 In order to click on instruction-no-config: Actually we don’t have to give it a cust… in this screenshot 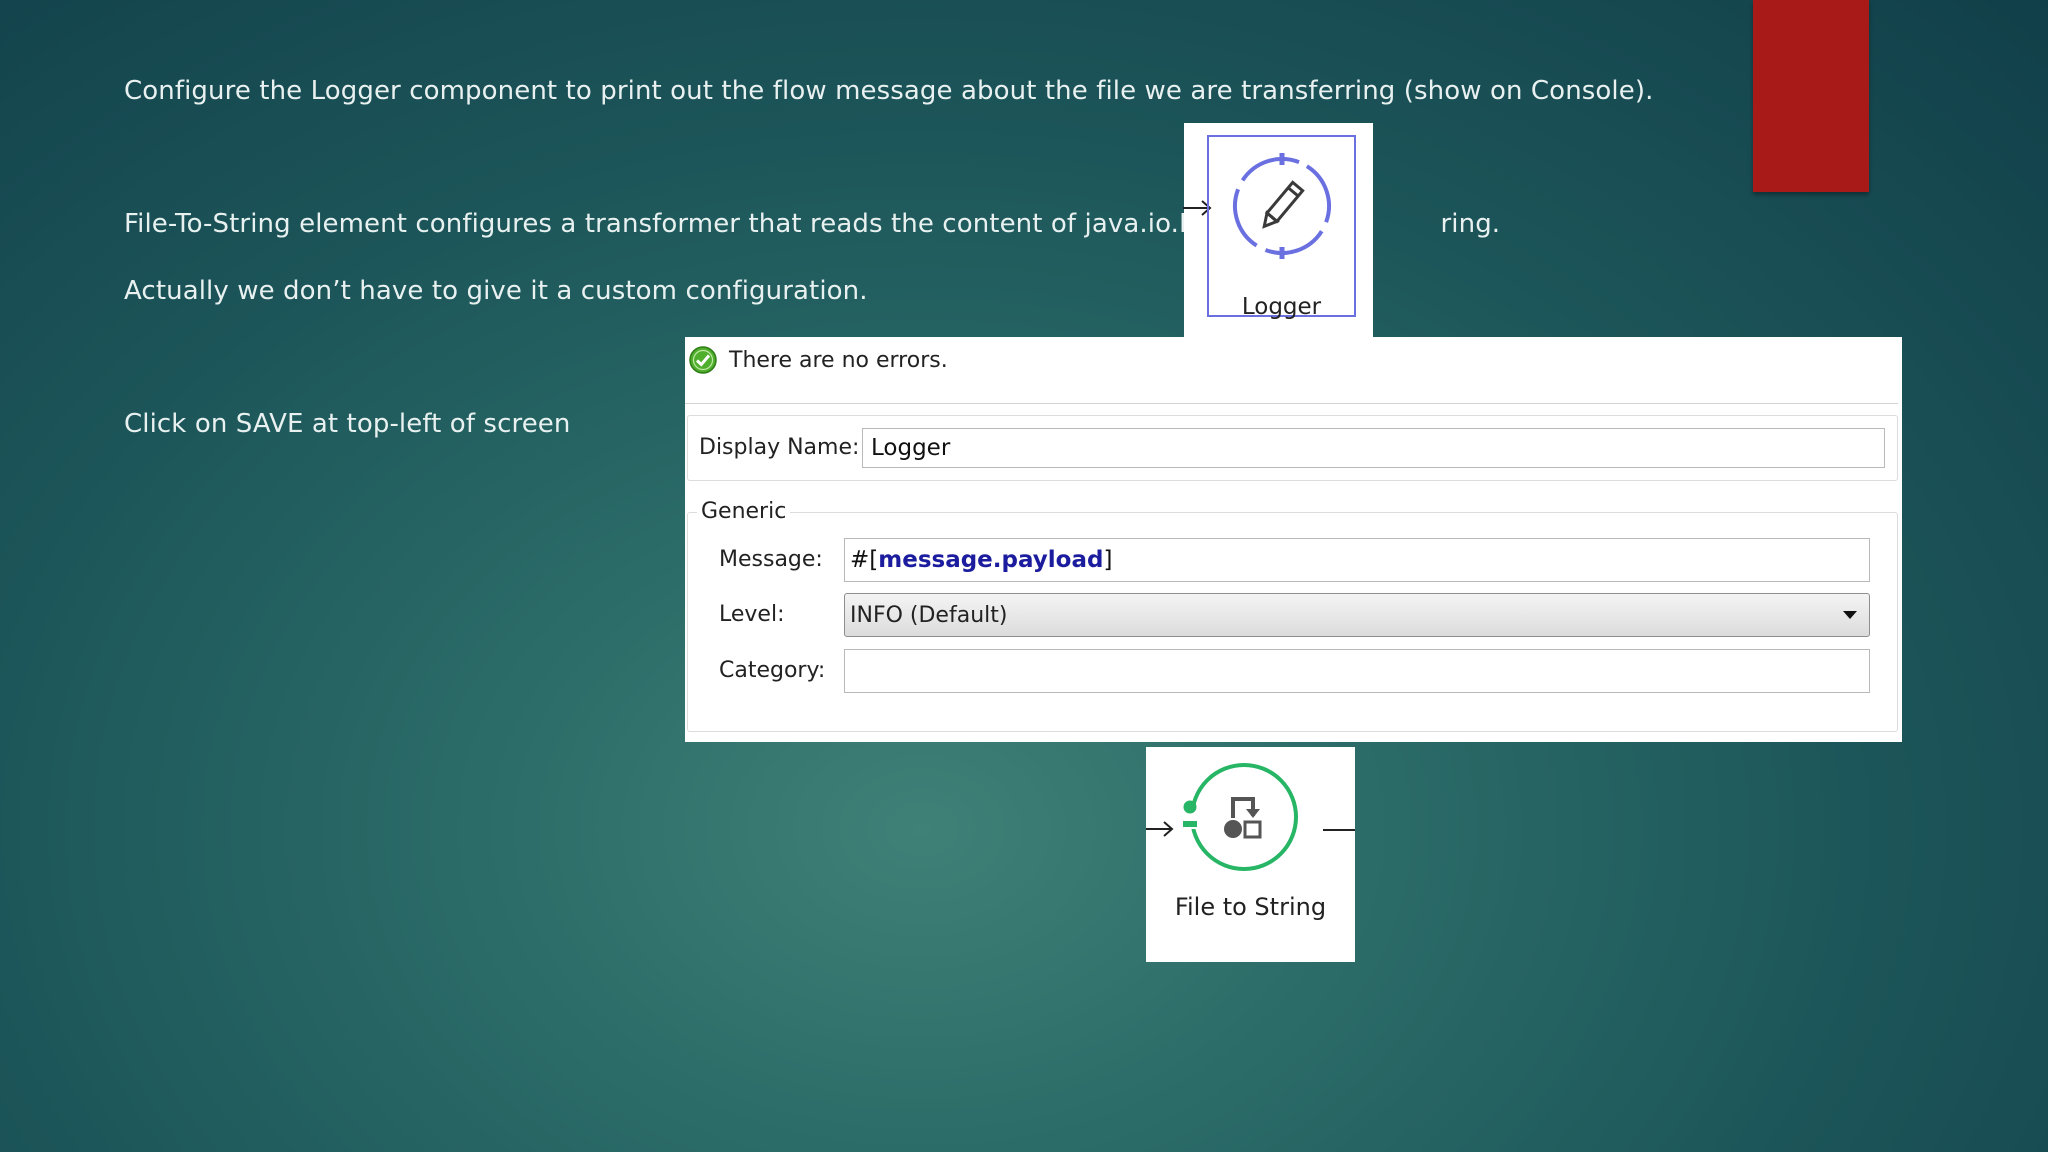, I will do `click(496, 291)`.